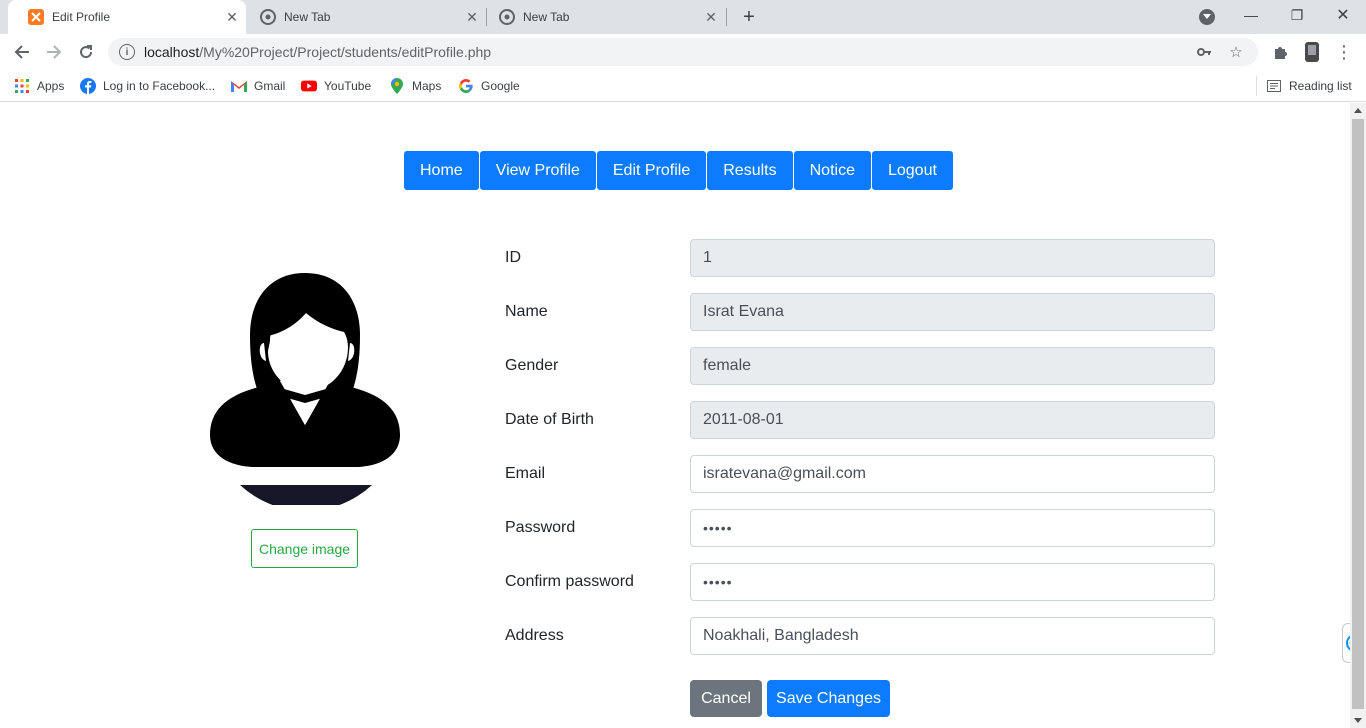 The width and height of the screenshot is (1366, 728). Describe the element at coordinates (36, 17) in the screenshot. I see `xampp-icon` at that location.